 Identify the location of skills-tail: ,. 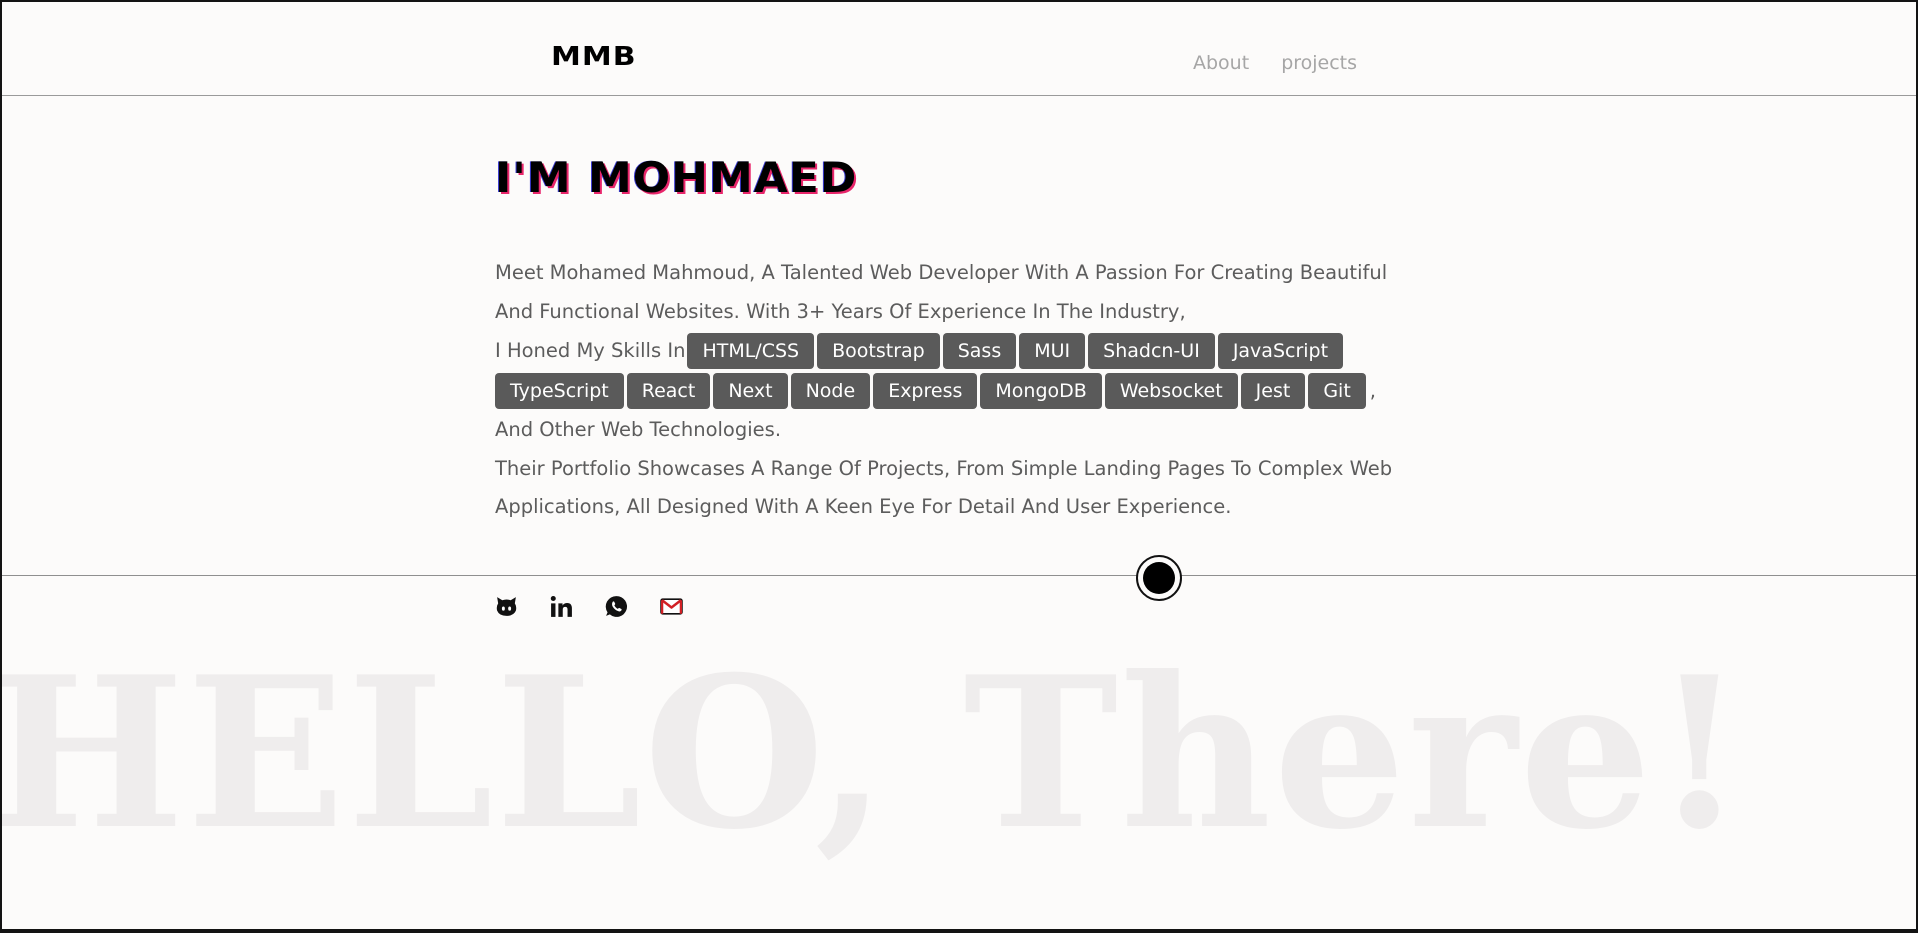
(1372, 390).